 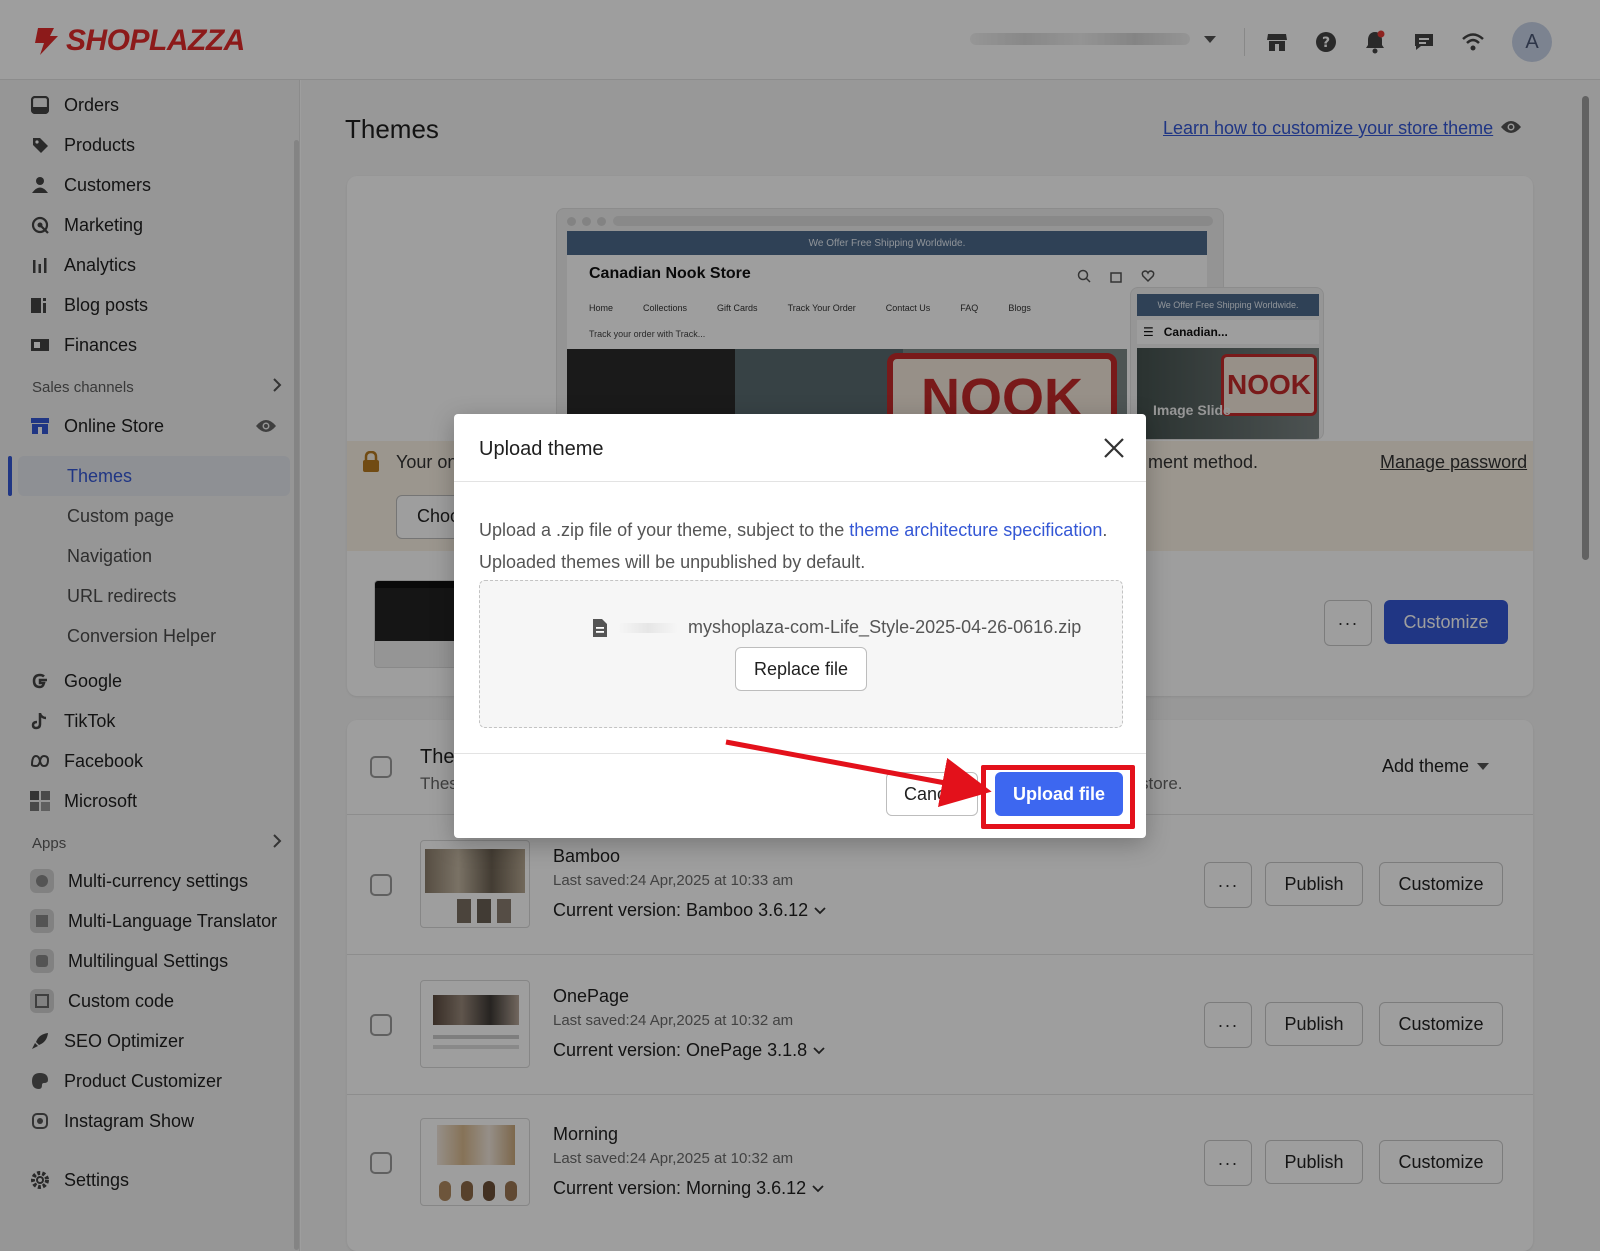 What do you see at coordinates (600, 627) in the screenshot?
I see `file-icon` at bounding box center [600, 627].